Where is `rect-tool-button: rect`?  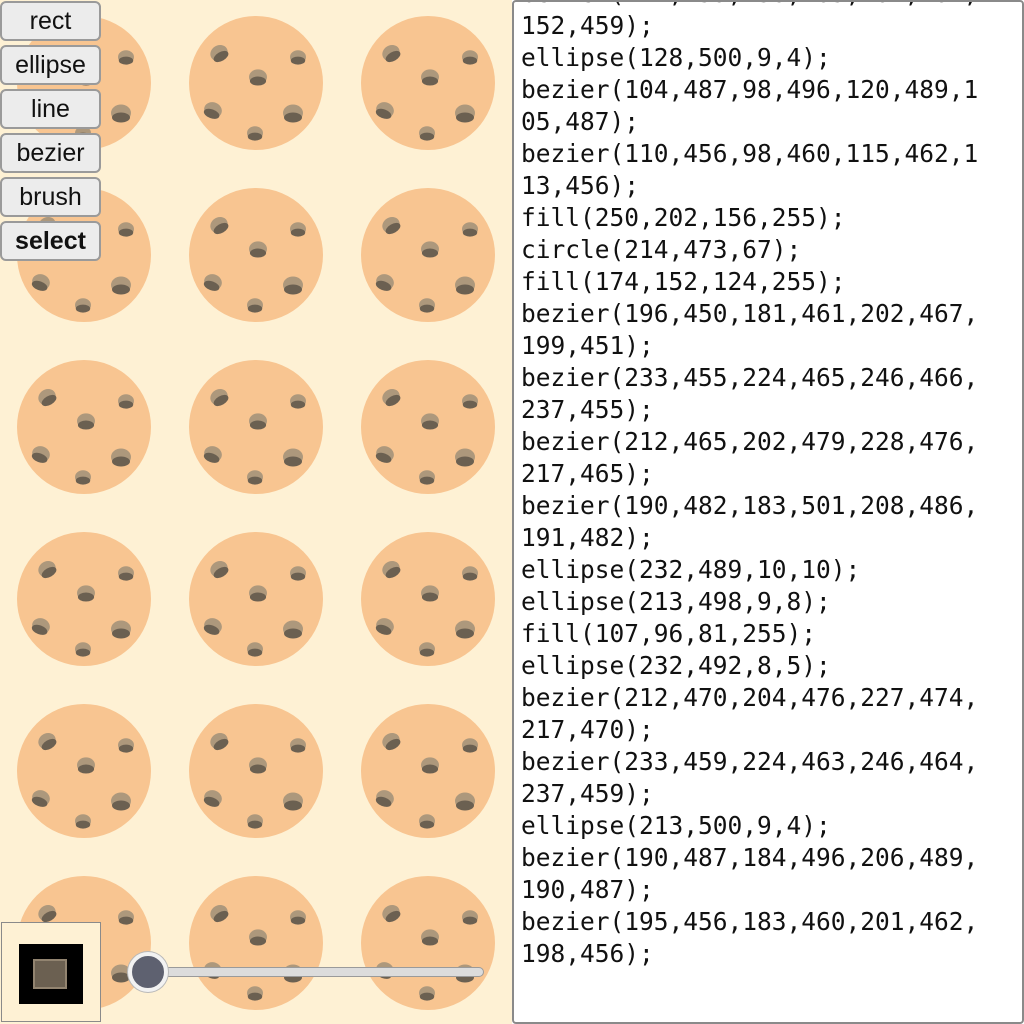 rect-tool-button: rect is located at coordinates (50, 21).